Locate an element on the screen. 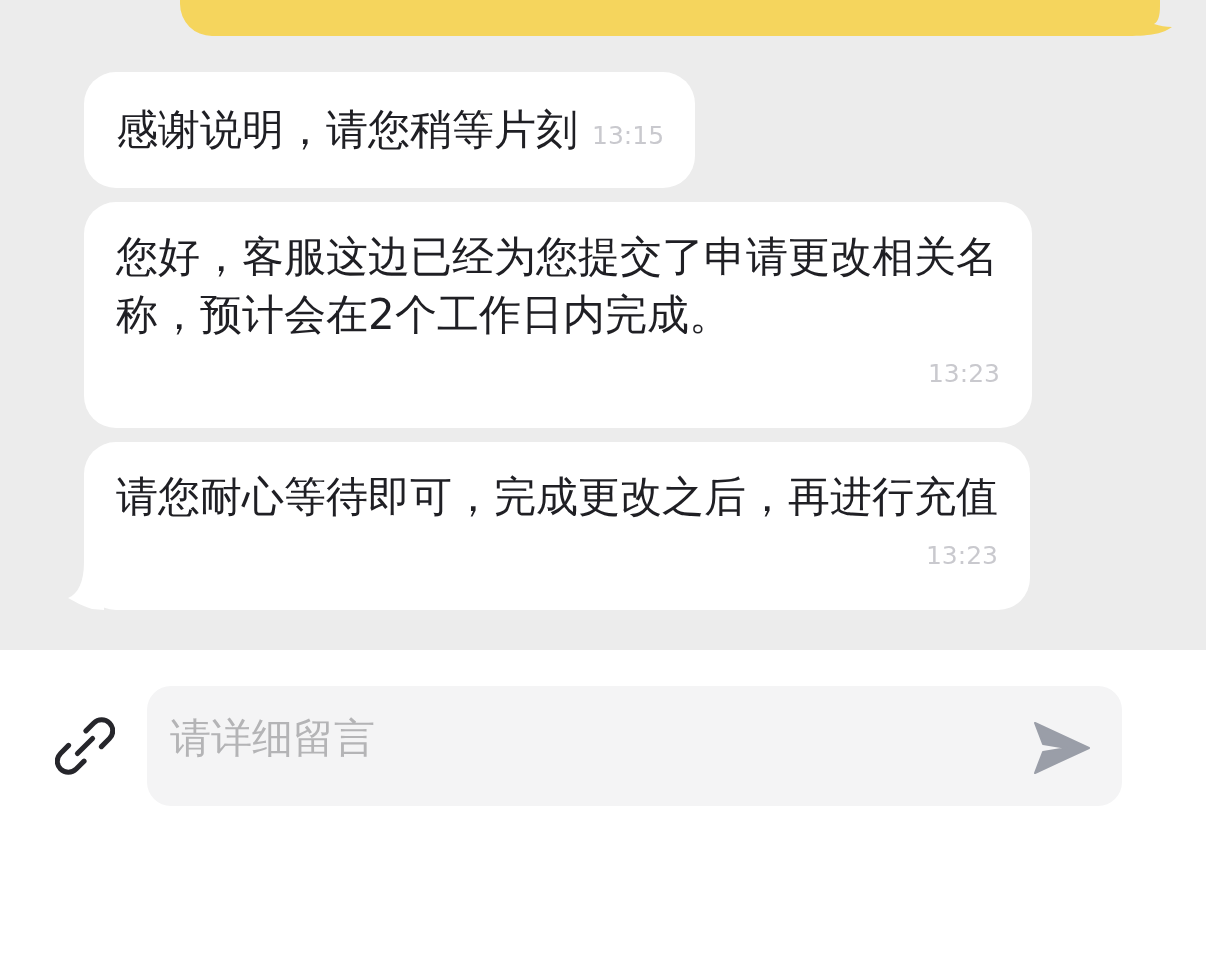 The height and width of the screenshot is (954, 1206). message-text: 您好，客服这边已经为您提交了申请更改相关名称，预计会在2个工作日内完成。 is located at coordinates (557, 285).